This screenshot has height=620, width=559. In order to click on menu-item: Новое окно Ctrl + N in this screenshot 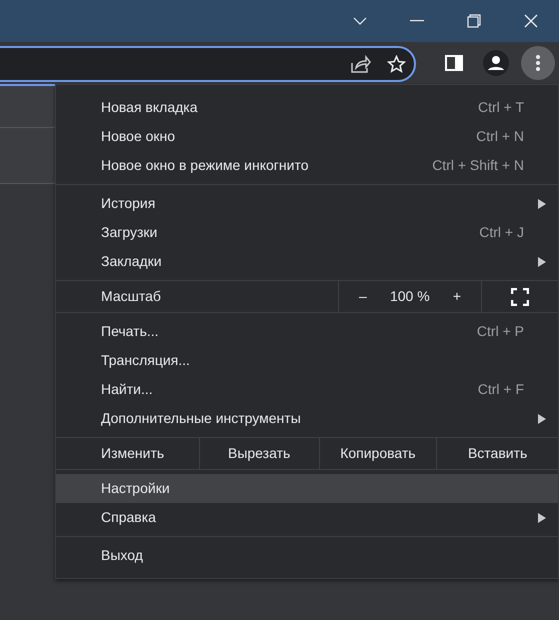, I will do `click(307, 136)`.